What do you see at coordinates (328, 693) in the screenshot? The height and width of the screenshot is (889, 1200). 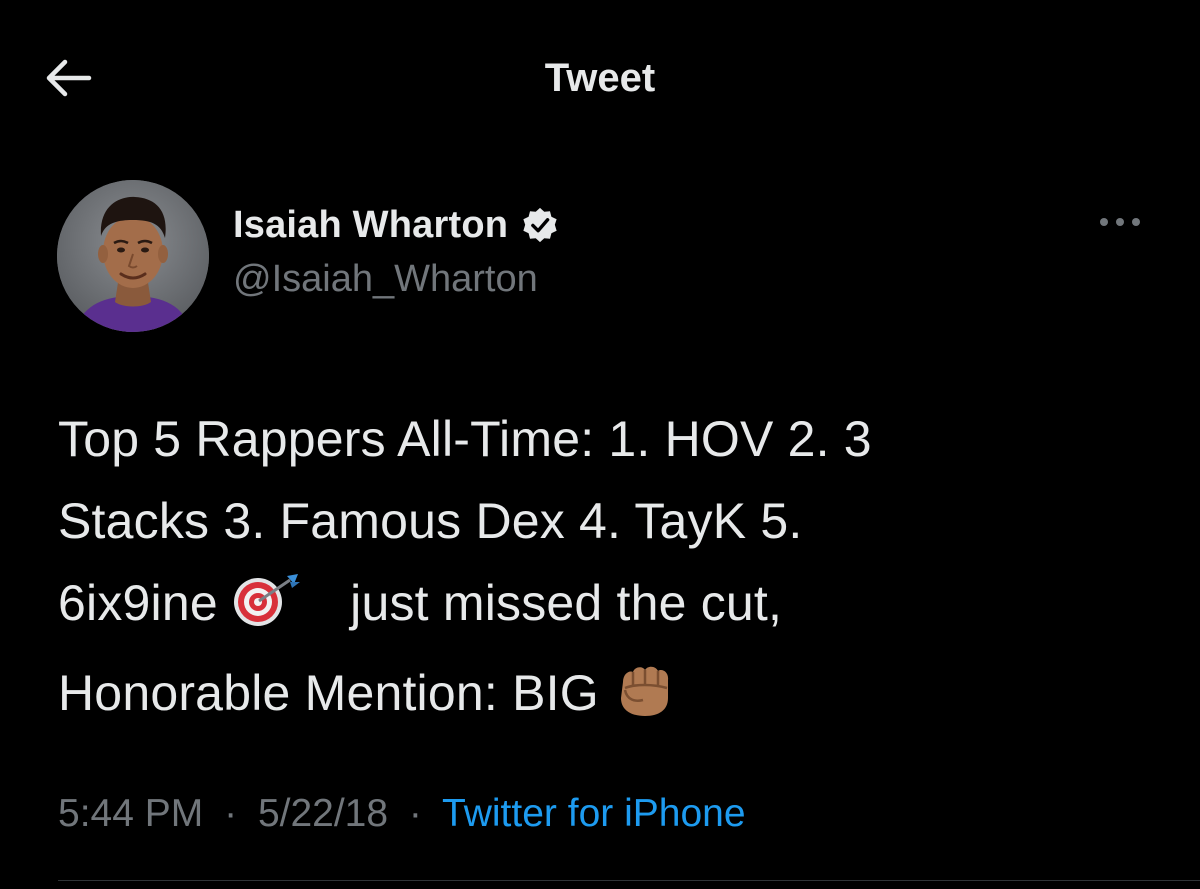 I see `tweet-segment: Honorable Mention: BIG` at bounding box center [328, 693].